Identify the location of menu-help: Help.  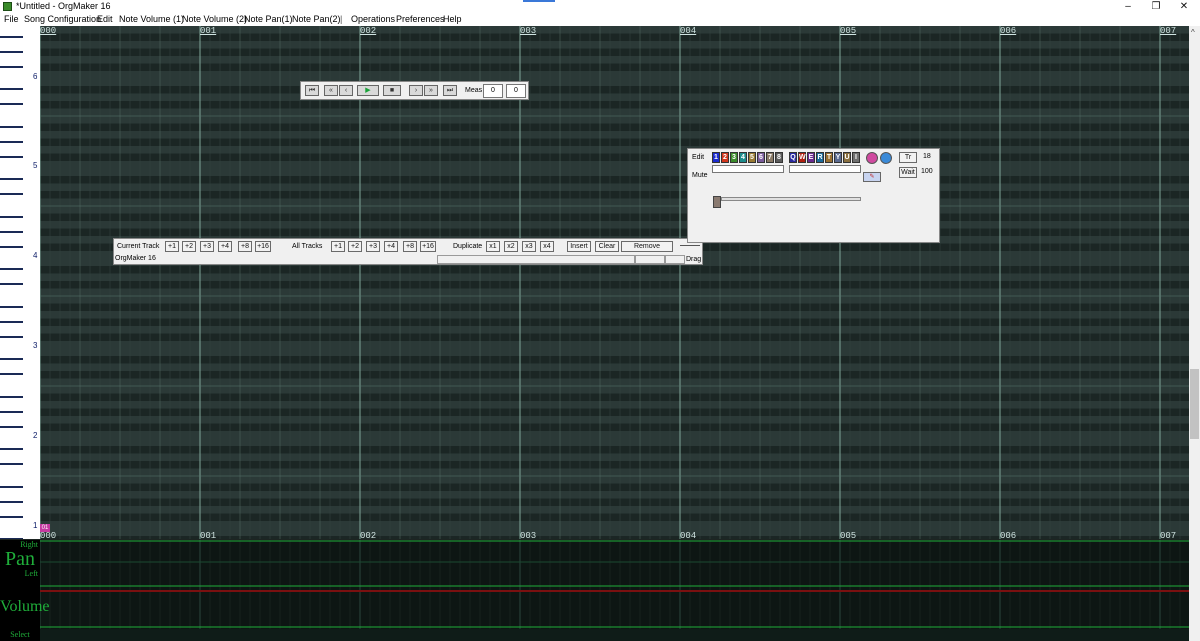
(452, 19).